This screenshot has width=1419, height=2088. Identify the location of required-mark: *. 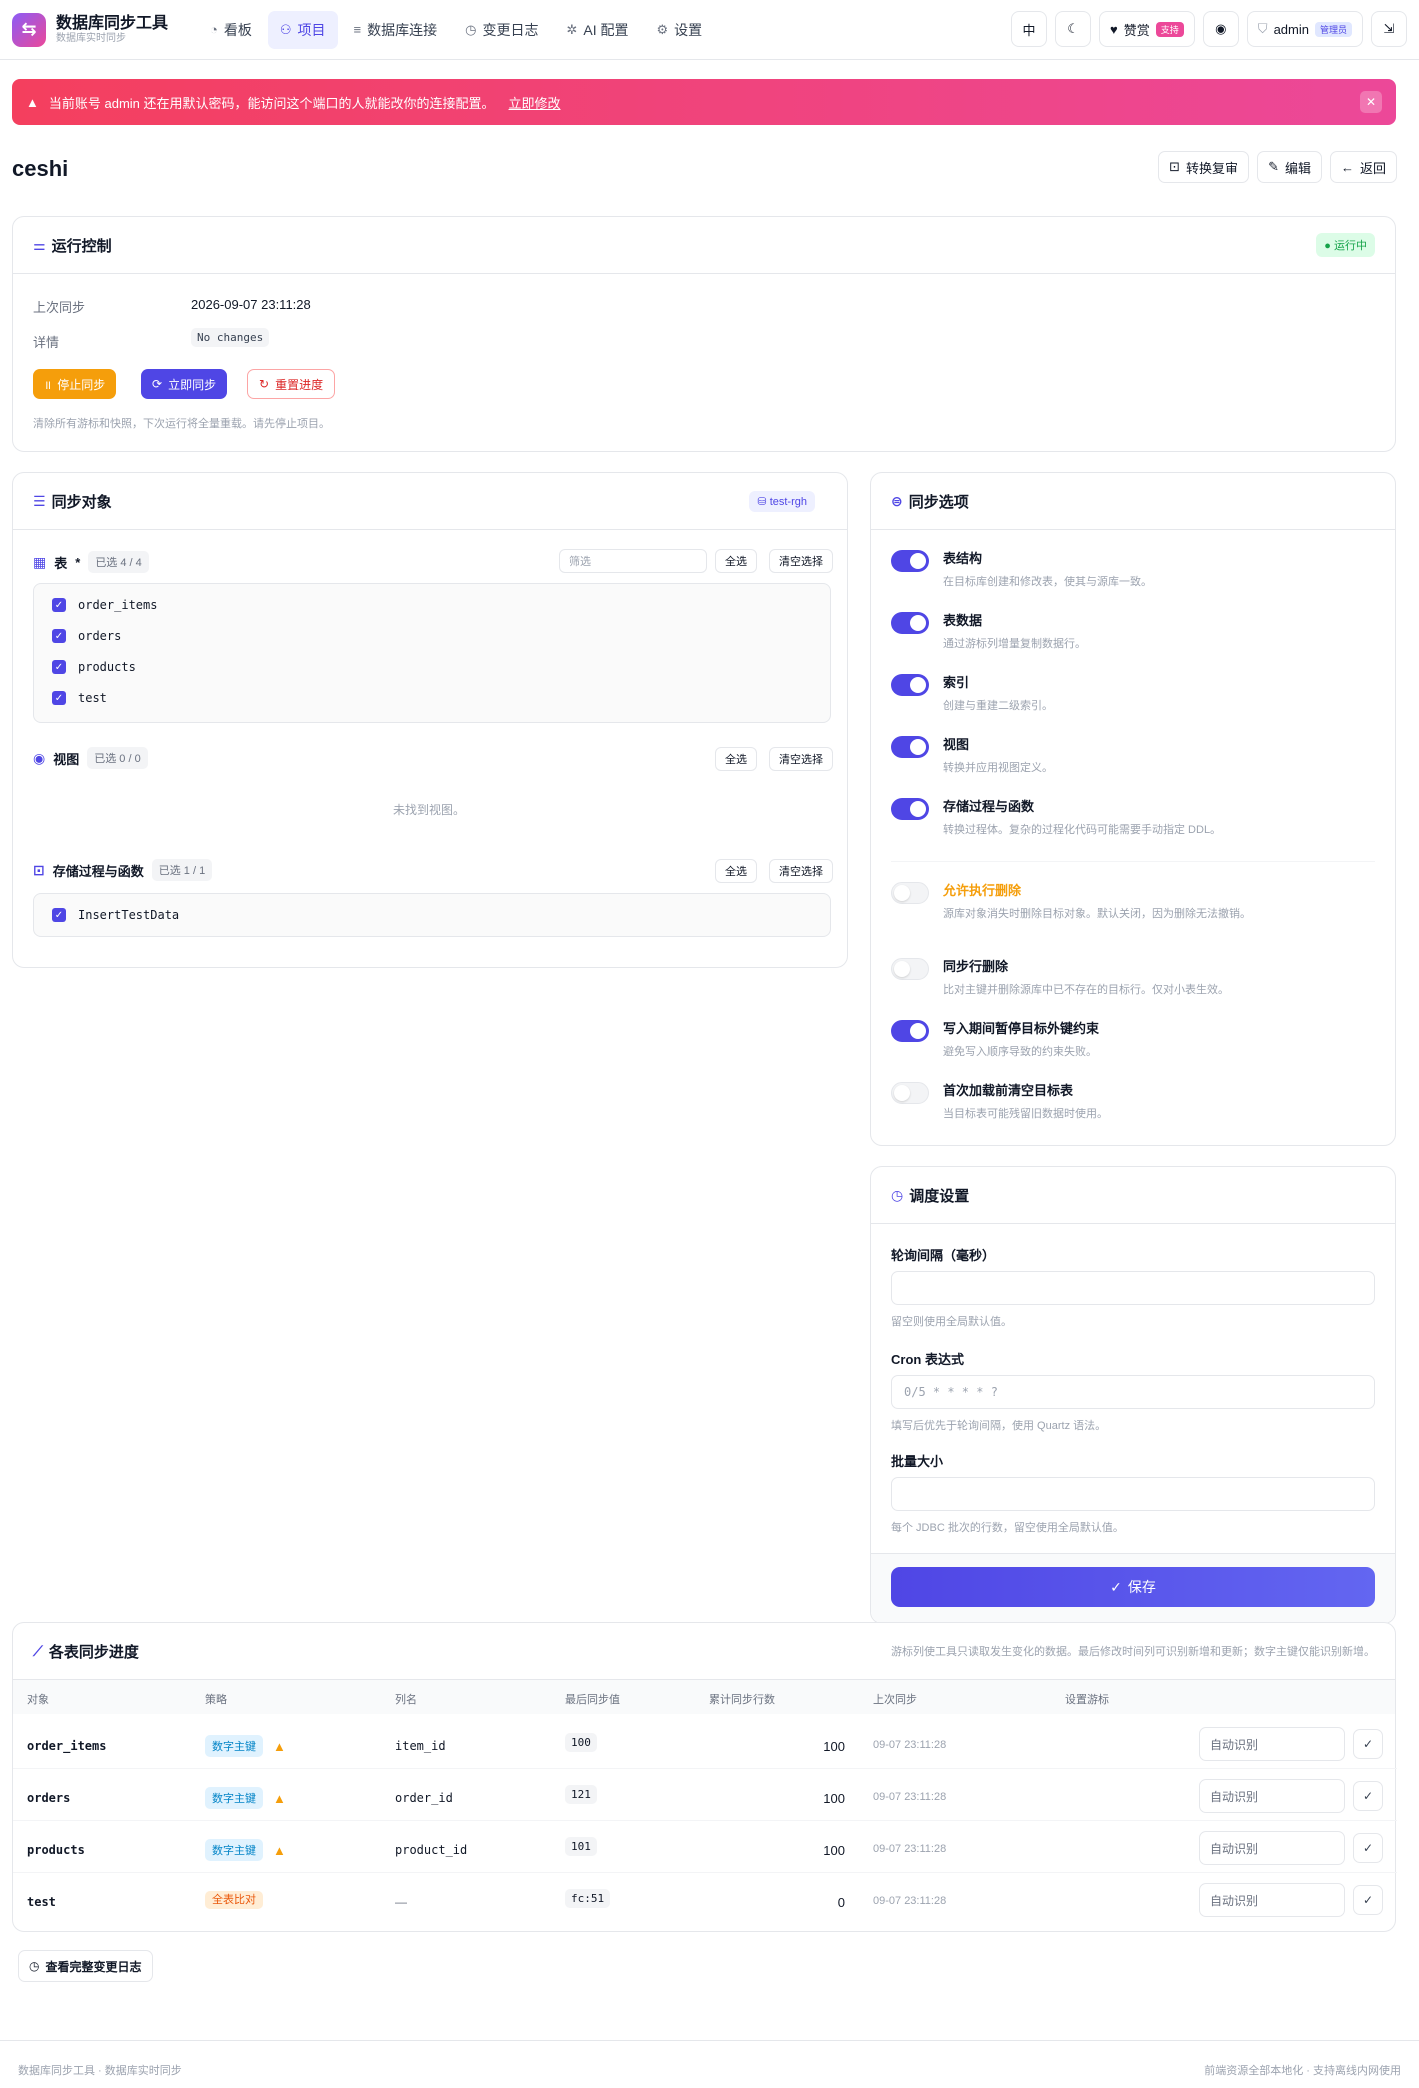
(78, 562).